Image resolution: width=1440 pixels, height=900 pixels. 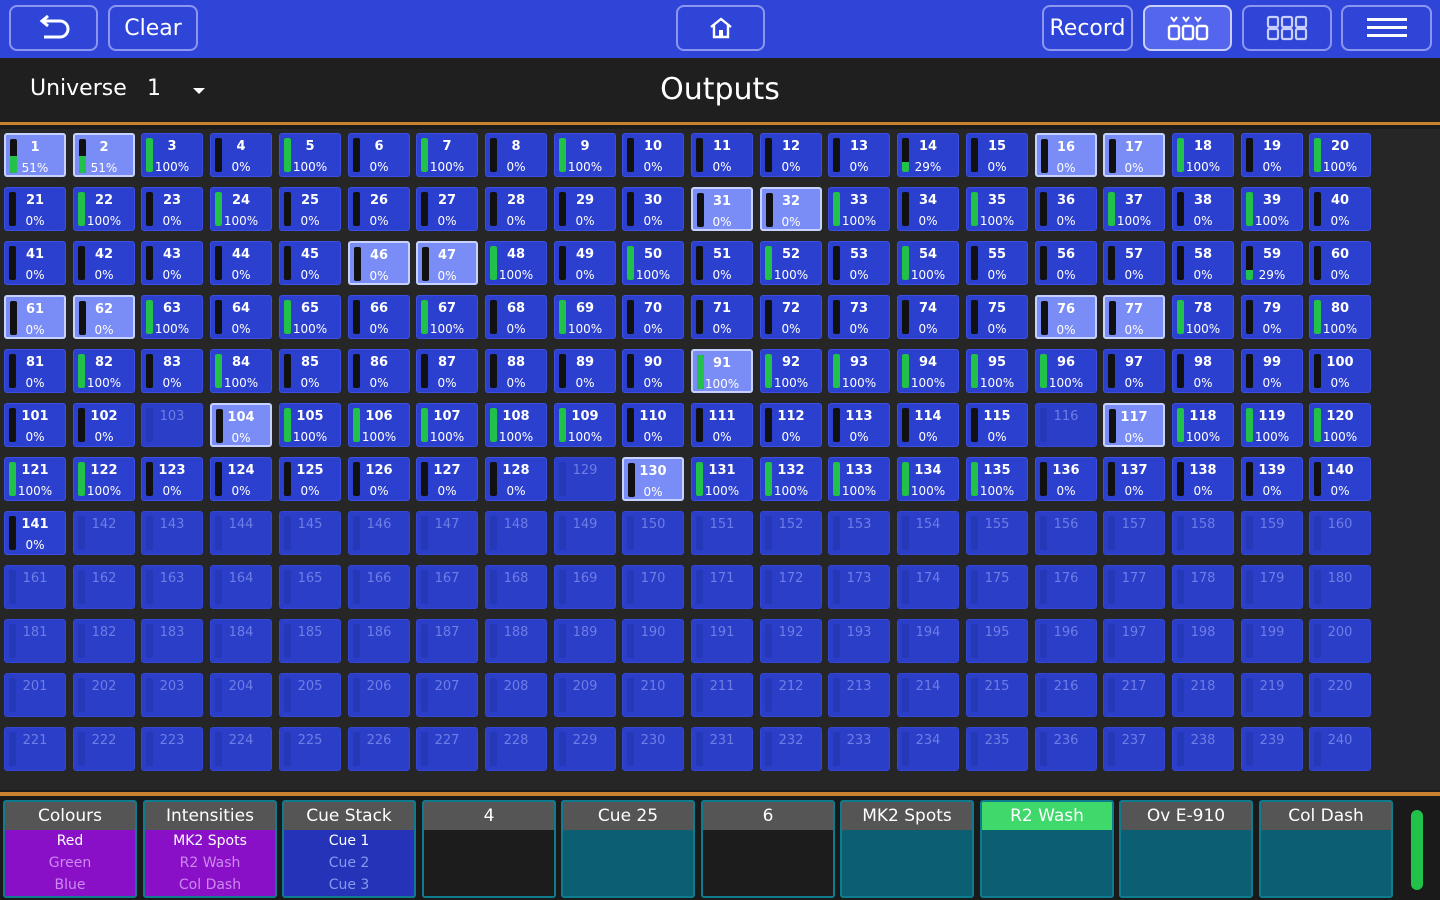 What do you see at coordinates (35, 641) in the screenshot?
I see `channel-cell: 181` at bounding box center [35, 641].